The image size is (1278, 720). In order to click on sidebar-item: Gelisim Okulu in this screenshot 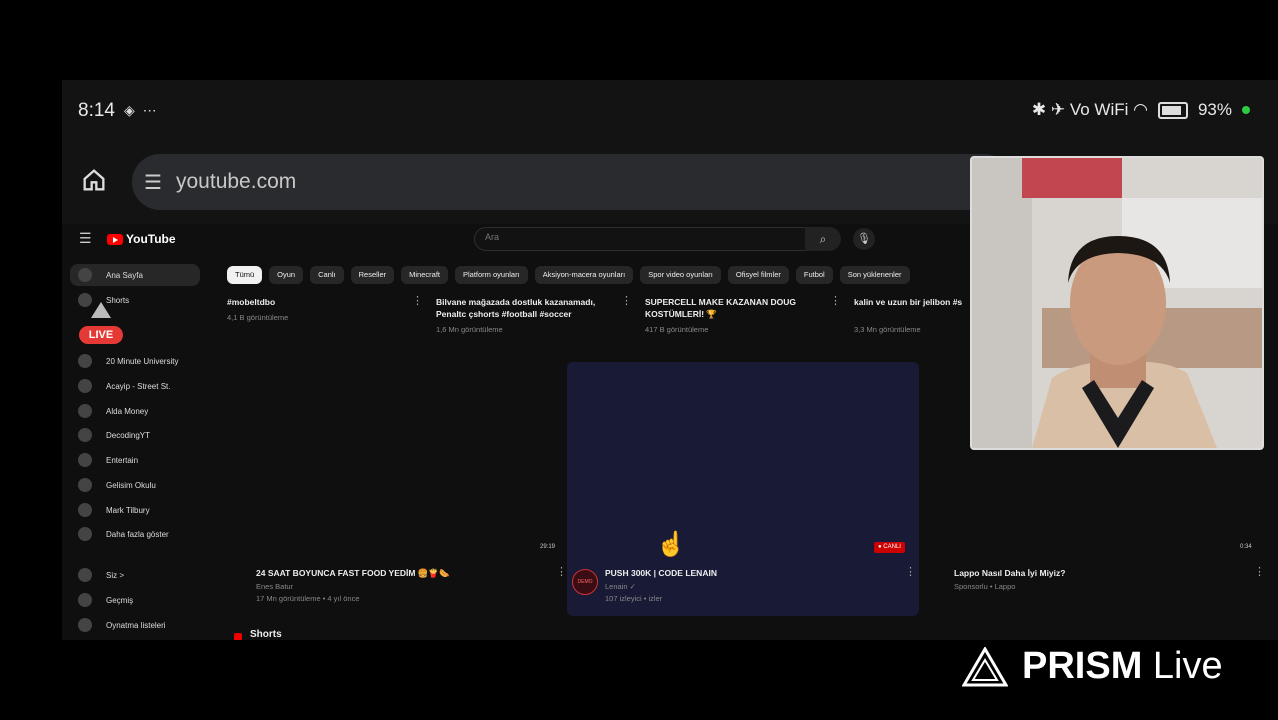, I will do `click(135, 485)`.